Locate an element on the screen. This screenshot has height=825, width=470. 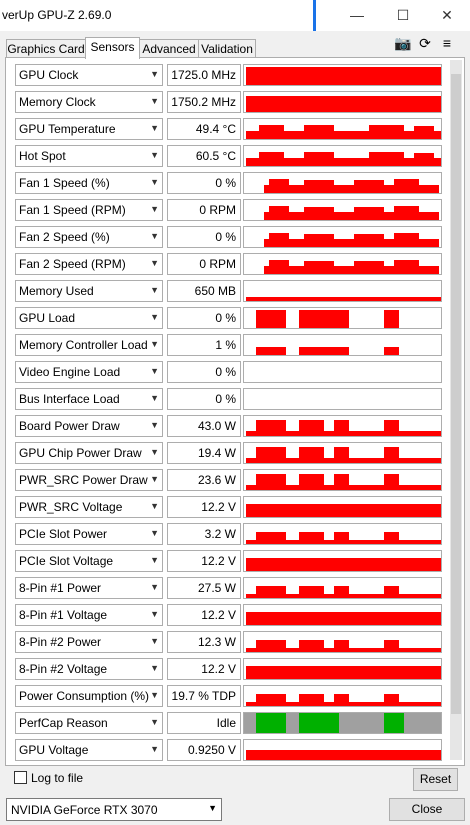
sensor-row: GPU Temperature ▼ 49.4 °C is located at coordinates (226, 129).